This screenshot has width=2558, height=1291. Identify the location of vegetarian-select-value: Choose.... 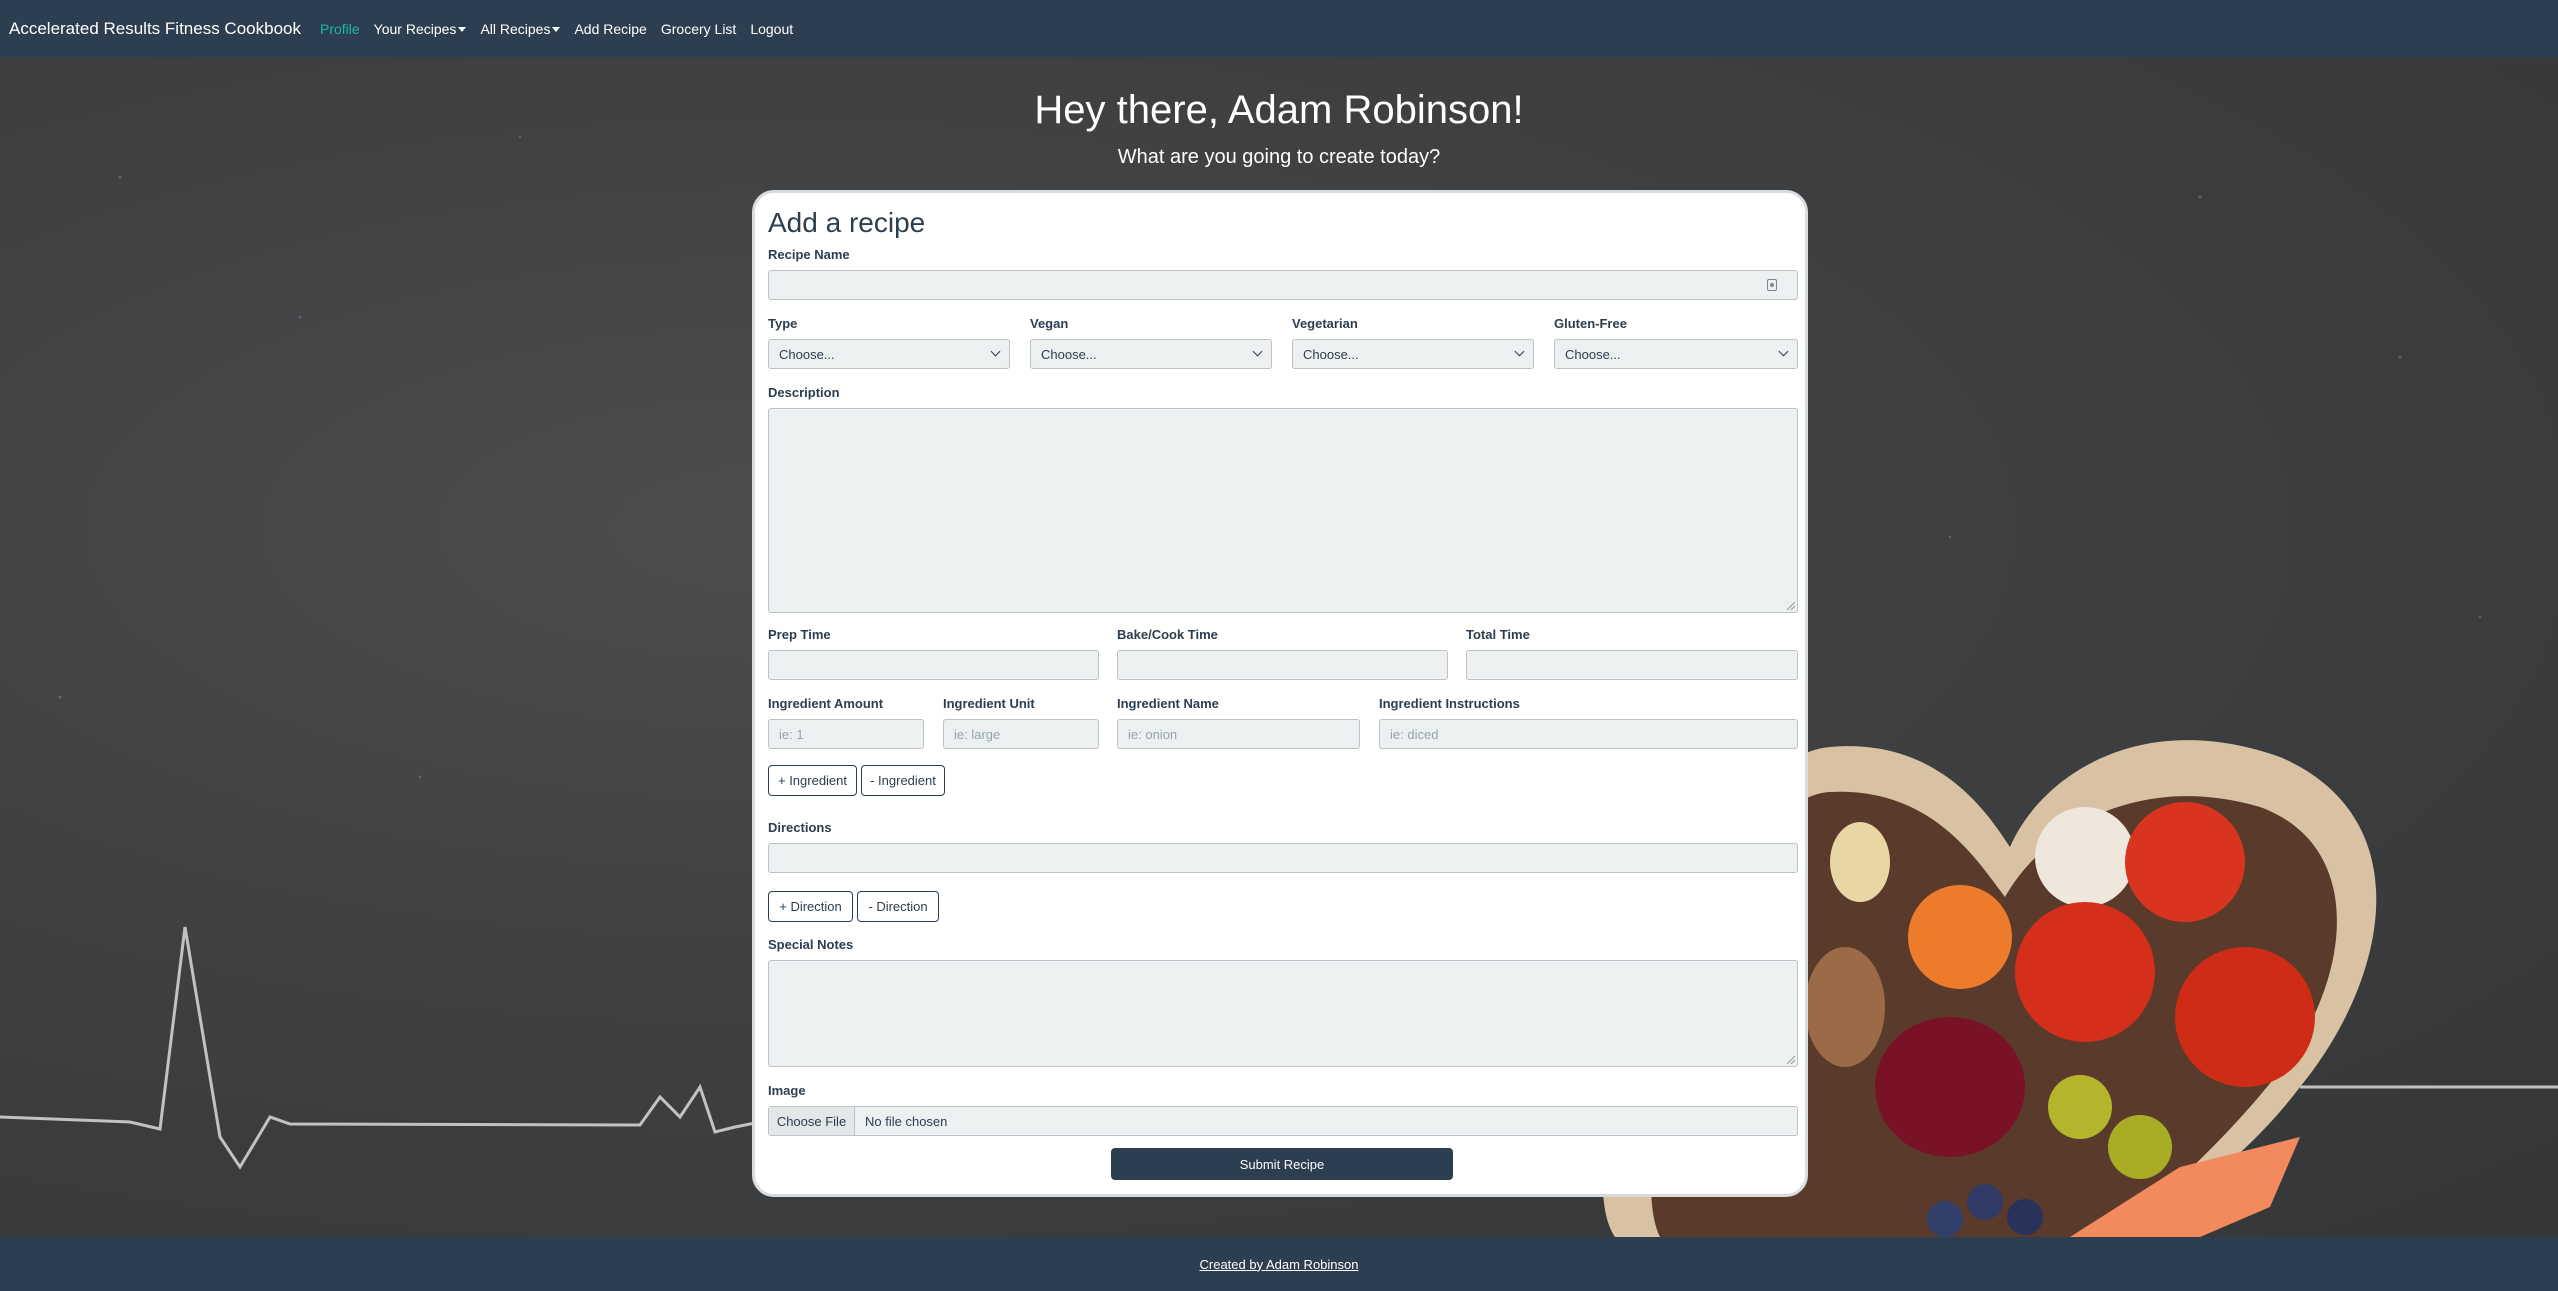
(1331, 354).